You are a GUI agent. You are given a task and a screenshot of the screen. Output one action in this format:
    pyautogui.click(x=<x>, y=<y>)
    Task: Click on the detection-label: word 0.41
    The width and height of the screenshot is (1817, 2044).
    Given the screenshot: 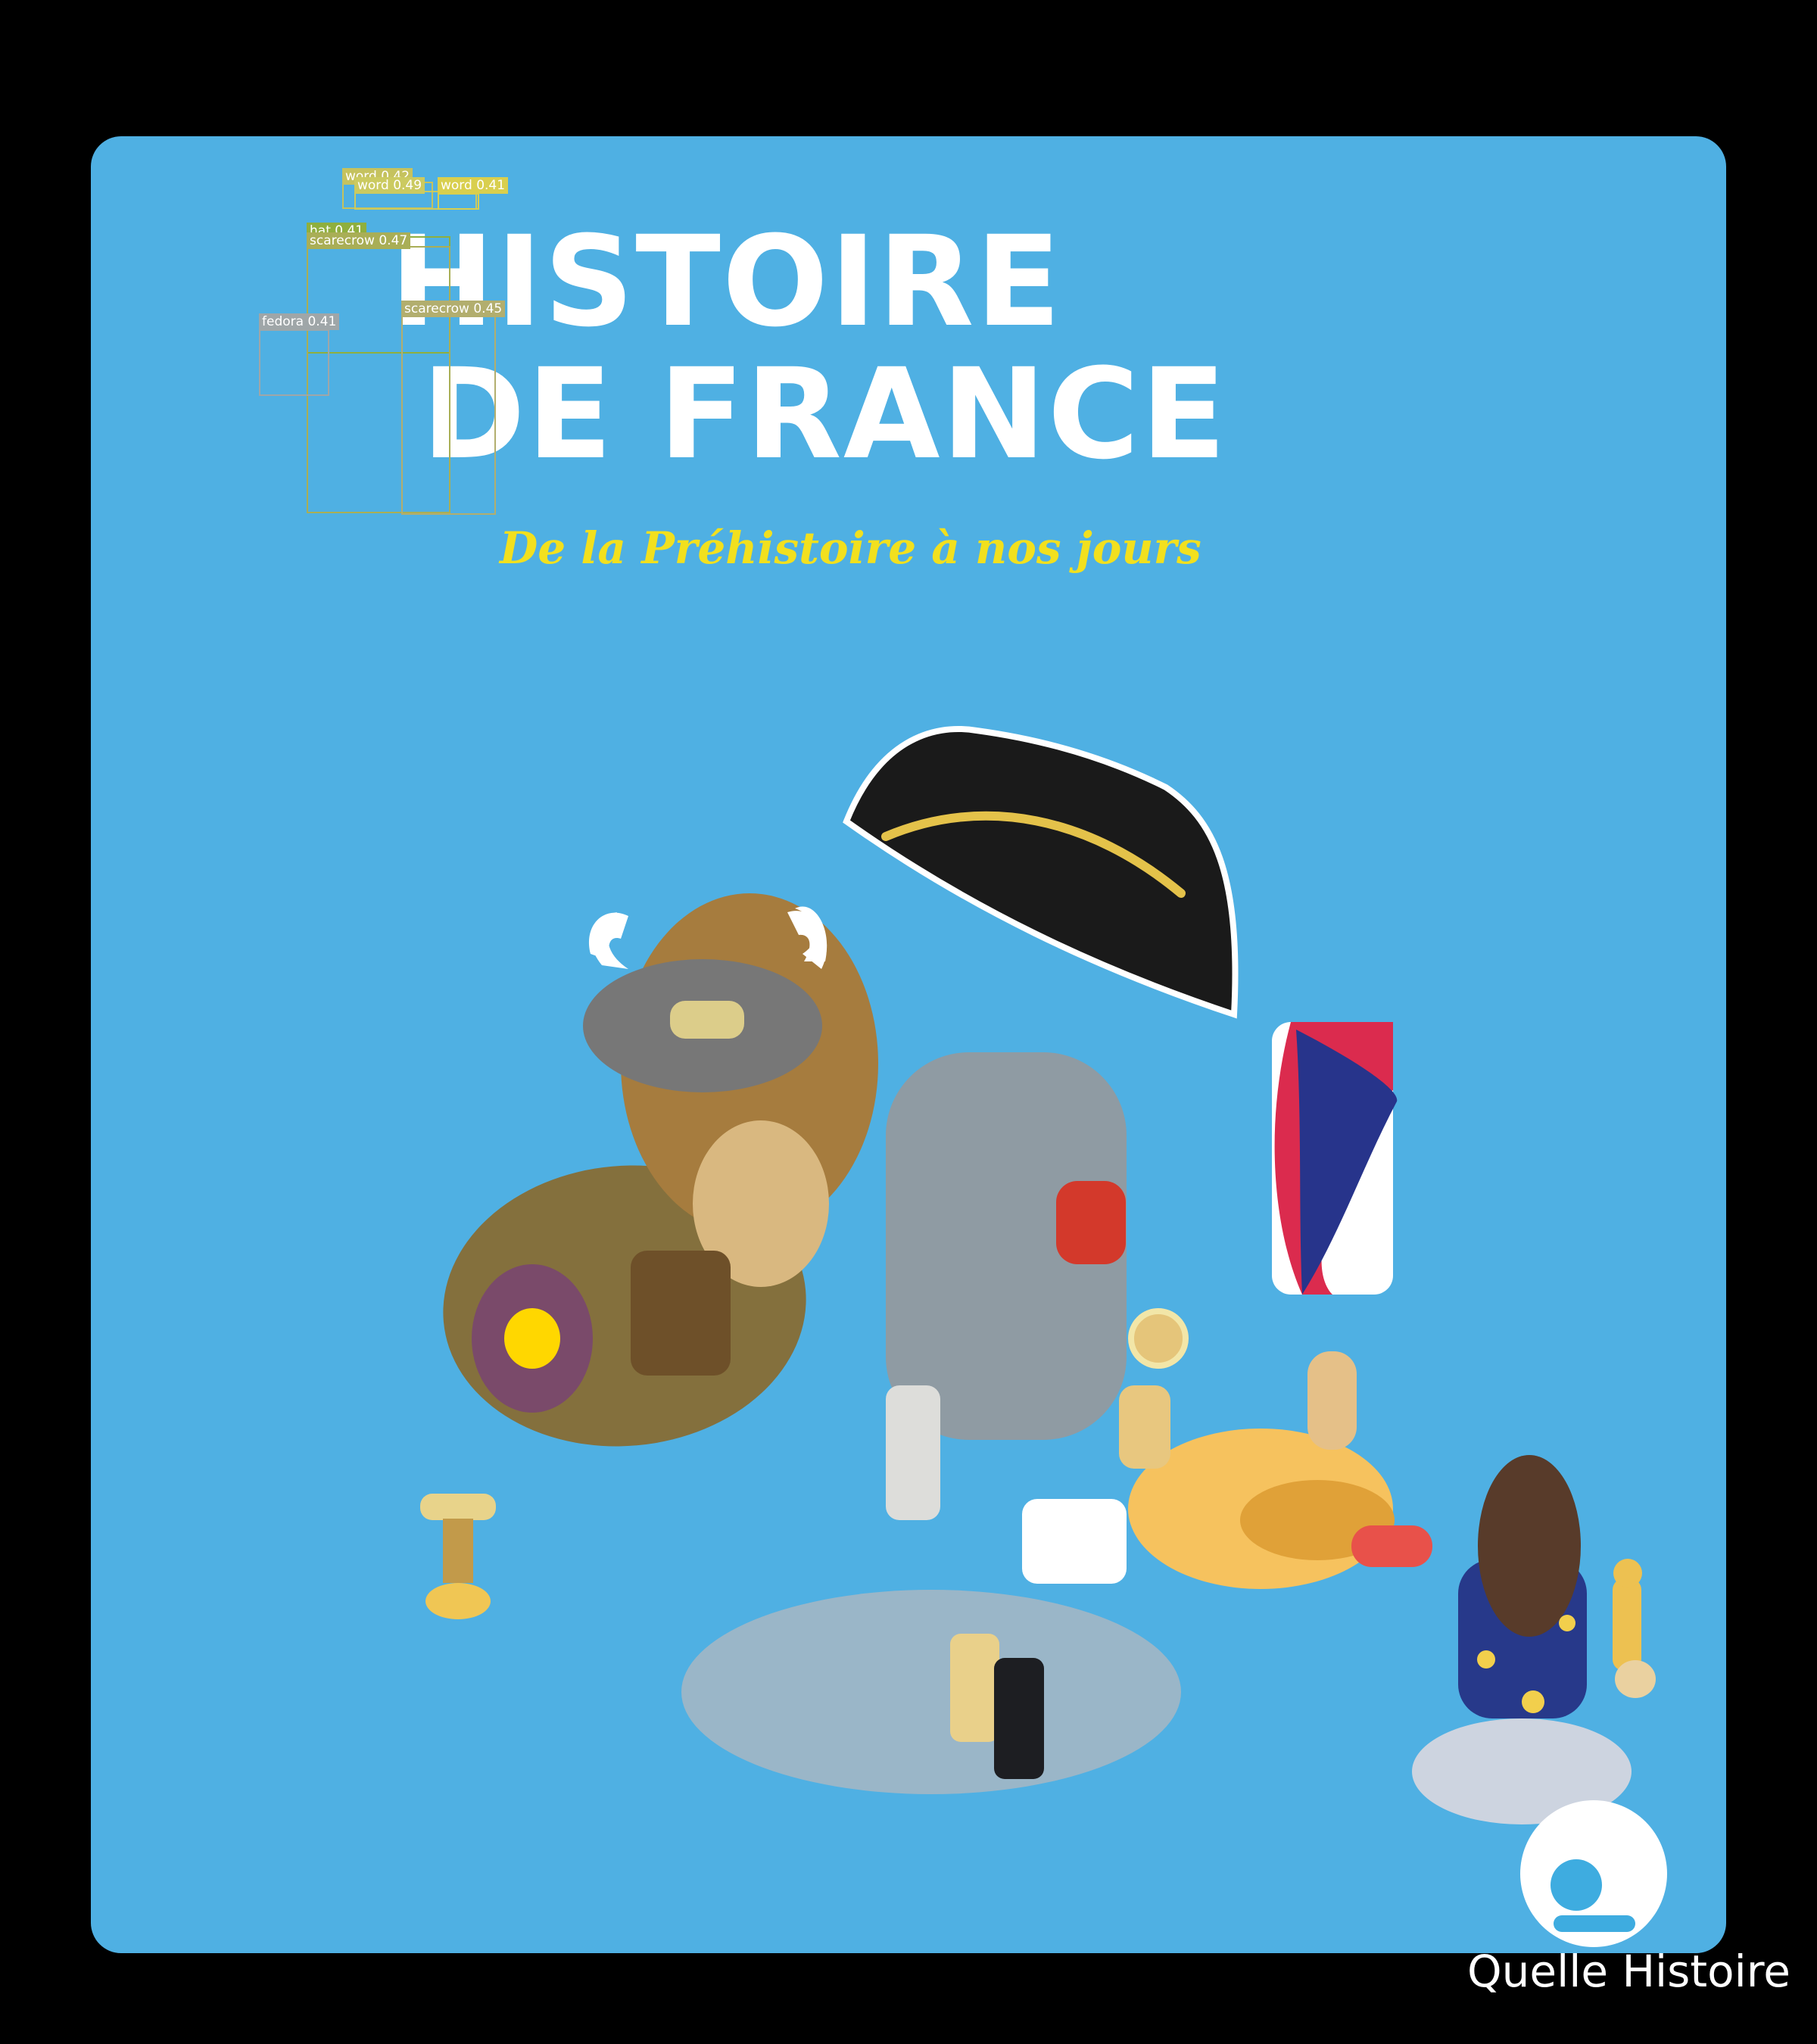 What is the action you would take?
    pyautogui.click(x=473, y=185)
    